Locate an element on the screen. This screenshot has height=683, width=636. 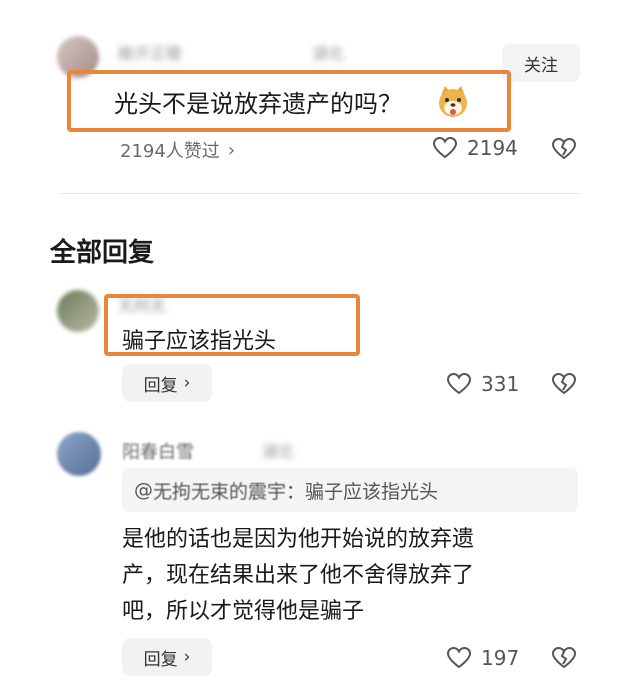
section-title: 全部回复 is located at coordinates (102, 253).